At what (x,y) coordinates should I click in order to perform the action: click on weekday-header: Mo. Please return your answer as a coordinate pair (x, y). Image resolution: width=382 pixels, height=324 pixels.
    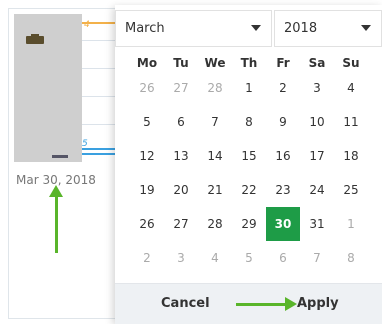
    Looking at the image, I should click on (147, 63).